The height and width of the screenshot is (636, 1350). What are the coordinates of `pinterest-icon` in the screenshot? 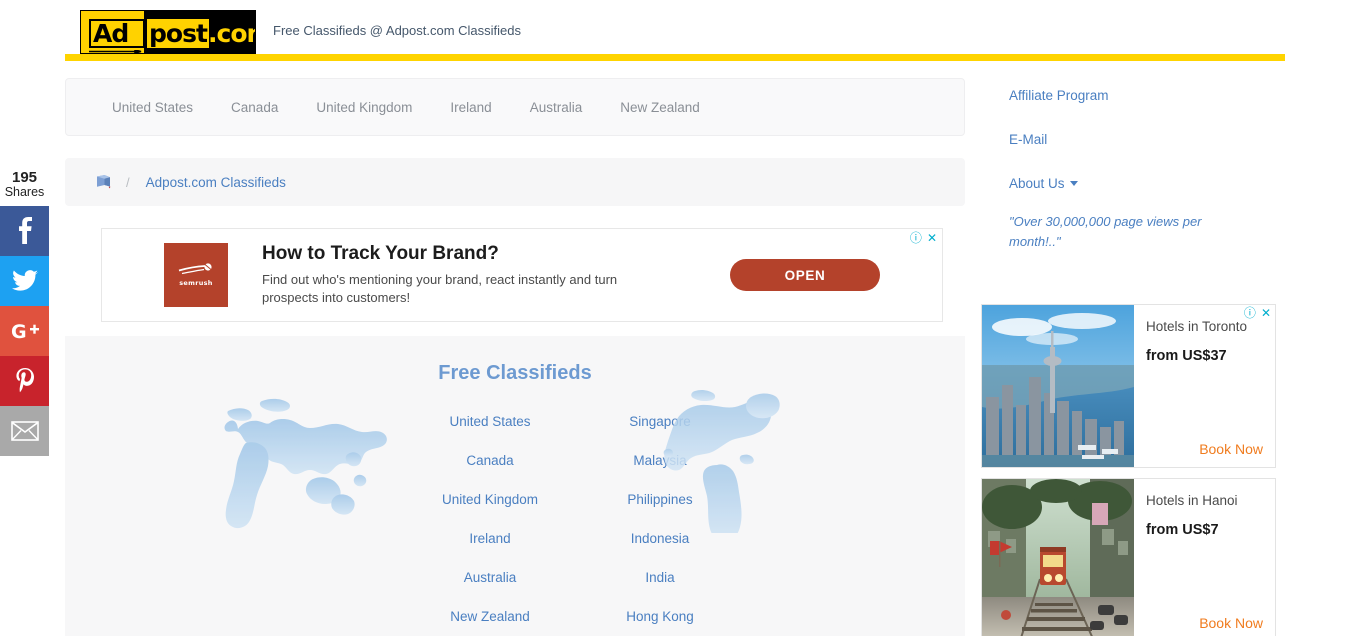 It's located at (25, 380).